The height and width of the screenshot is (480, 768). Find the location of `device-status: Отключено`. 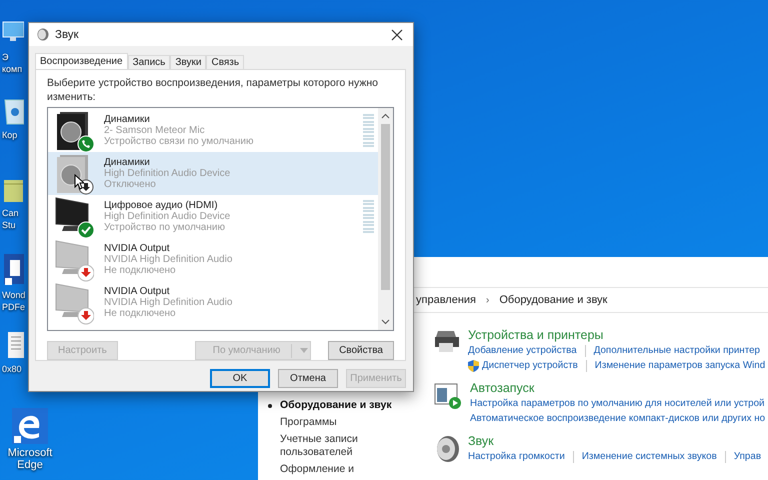

device-status: Отключено is located at coordinates (130, 184).